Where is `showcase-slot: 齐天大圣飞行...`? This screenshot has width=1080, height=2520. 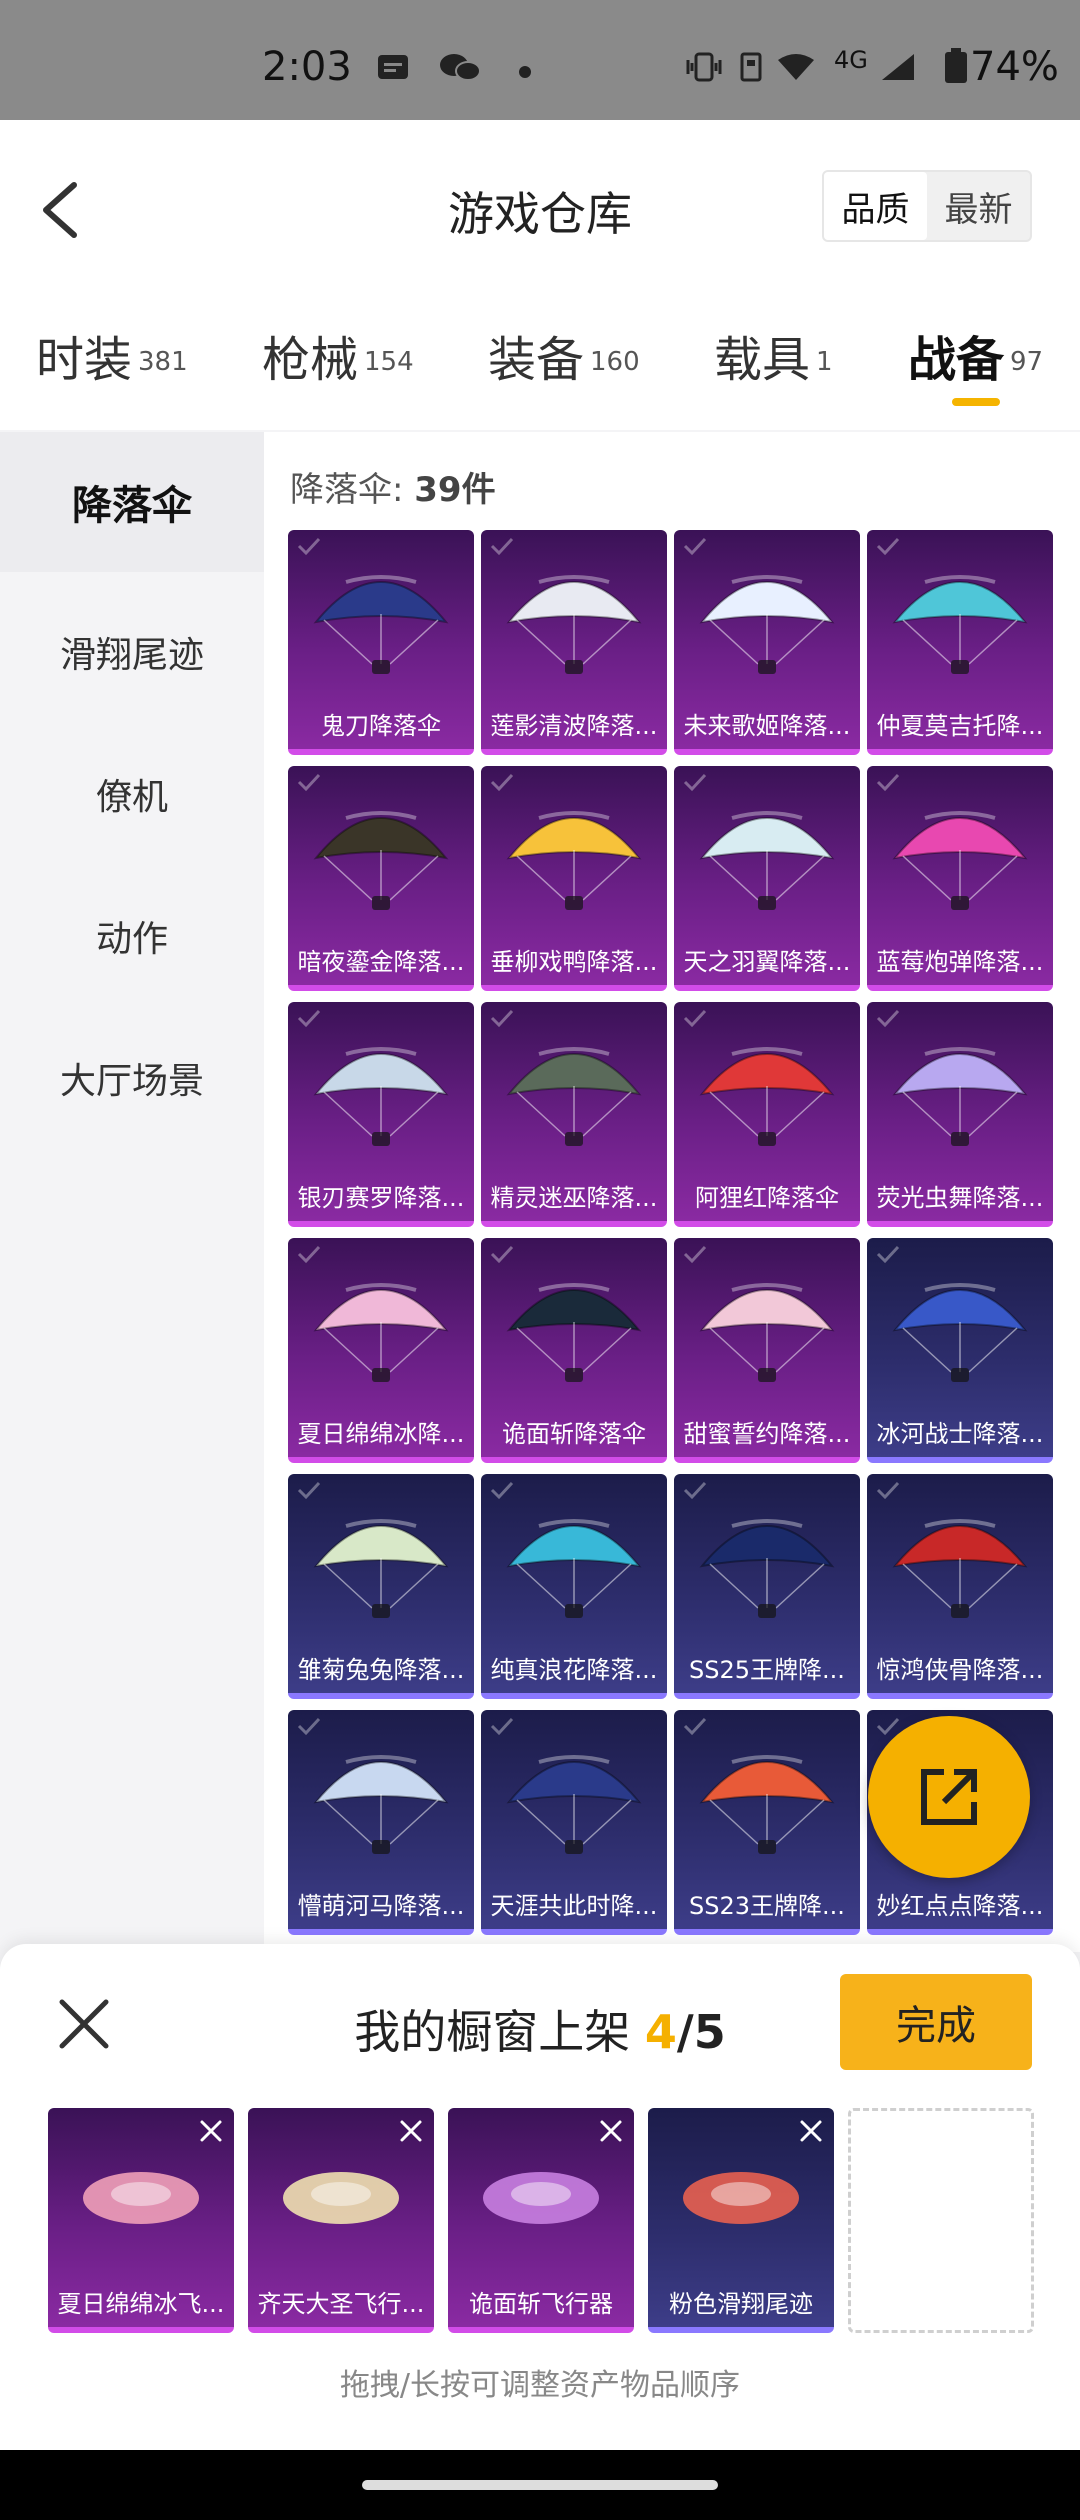
showcase-slot: 齐天大圣飞行... is located at coordinates (341, 2220).